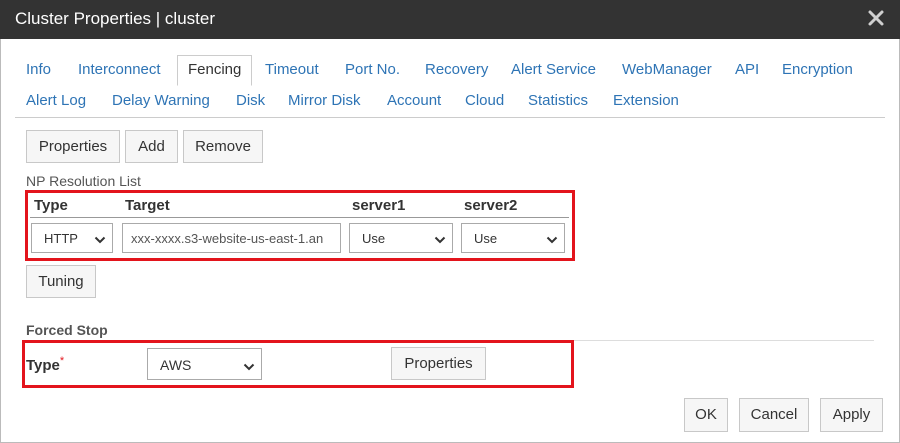  I want to click on server2-select: Use, so click(513, 238).